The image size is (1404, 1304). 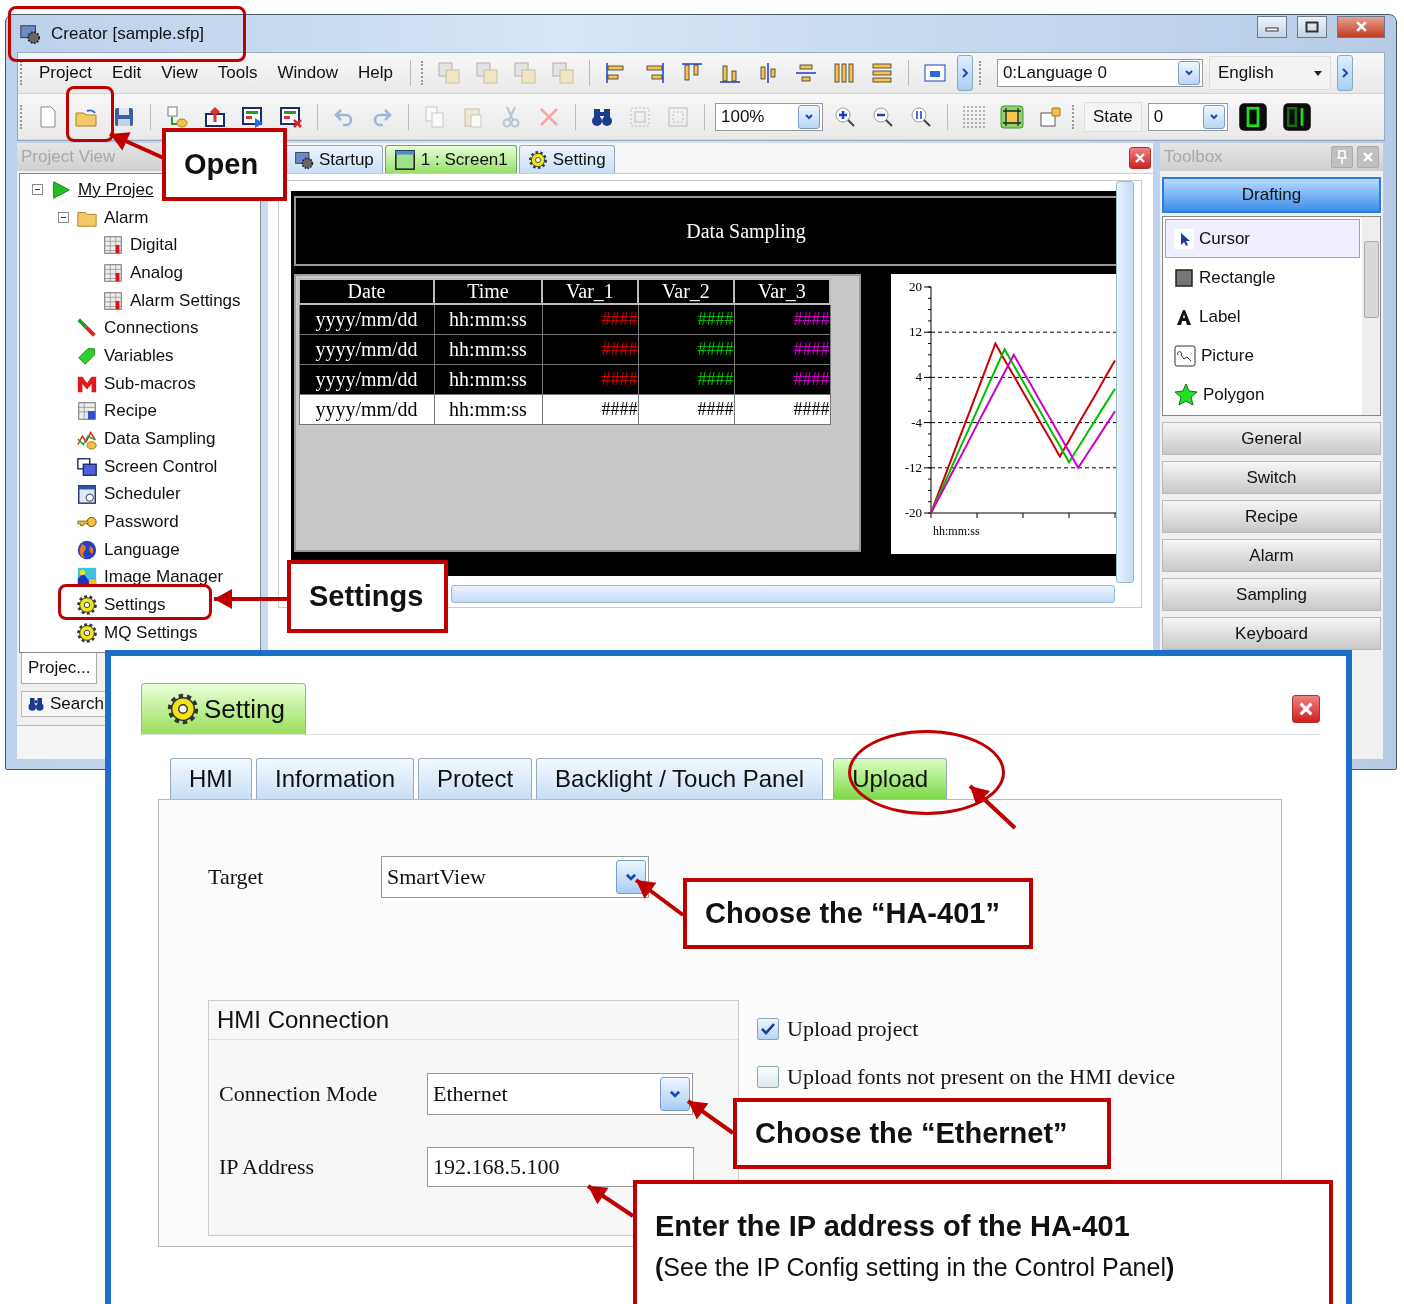 What do you see at coordinates (913, 467) in the screenshot?
I see `y-tick-label: -12` at bounding box center [913, 467].